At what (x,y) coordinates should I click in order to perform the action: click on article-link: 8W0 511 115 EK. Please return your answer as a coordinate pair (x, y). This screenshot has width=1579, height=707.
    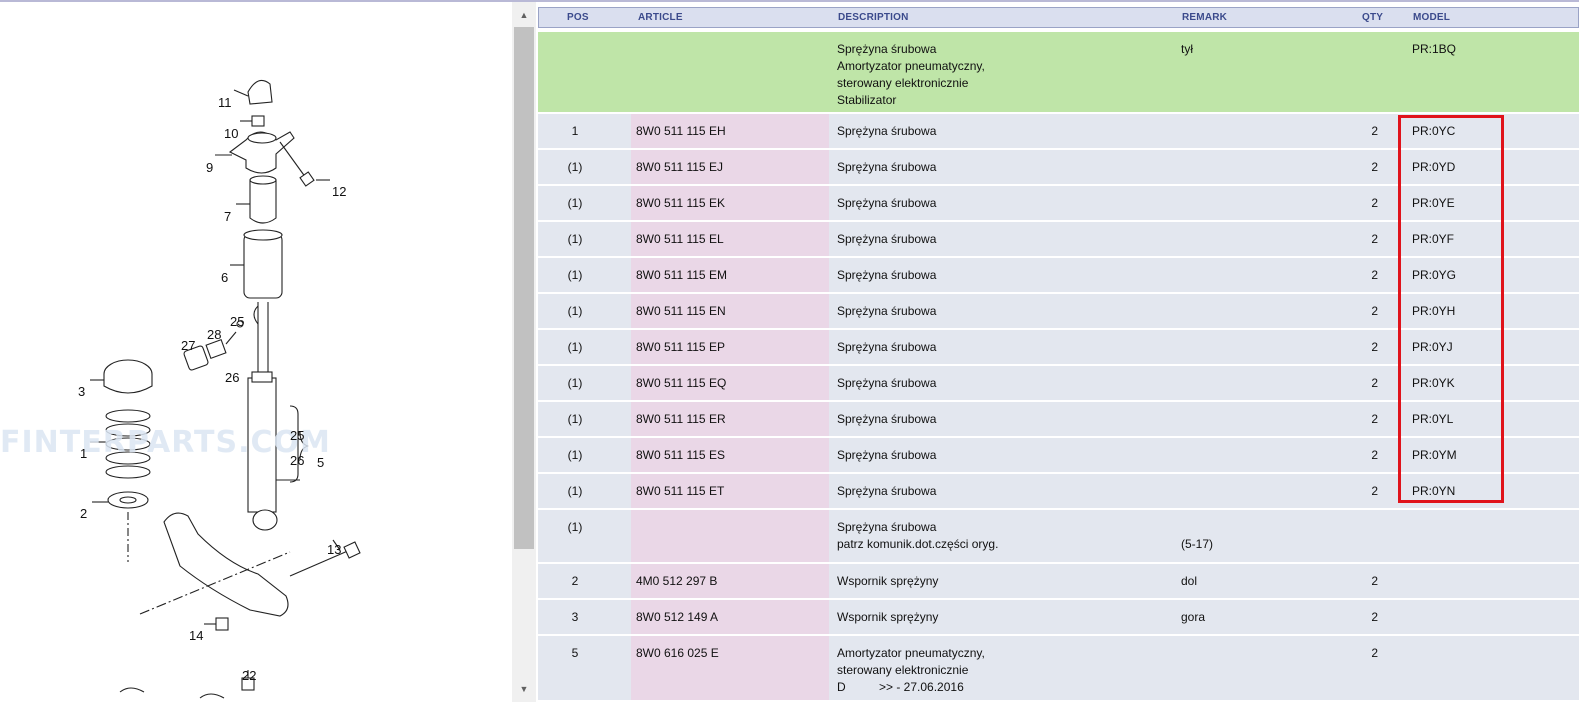
    Looking at the image, I should click on (680, 203).